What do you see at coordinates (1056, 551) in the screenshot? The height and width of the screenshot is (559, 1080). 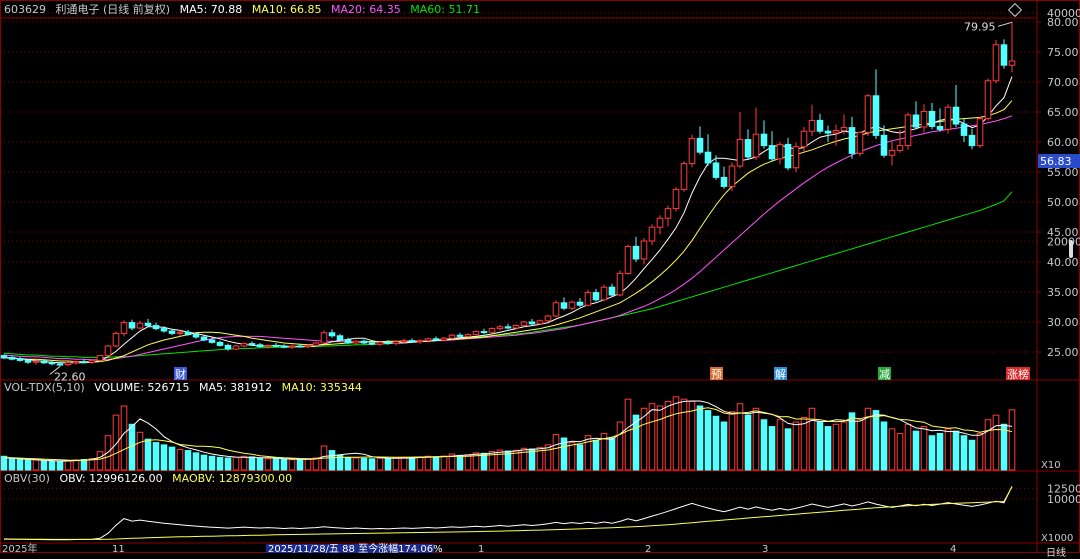 I see `period-tab: 日线` at bounding box center [1056, 551].